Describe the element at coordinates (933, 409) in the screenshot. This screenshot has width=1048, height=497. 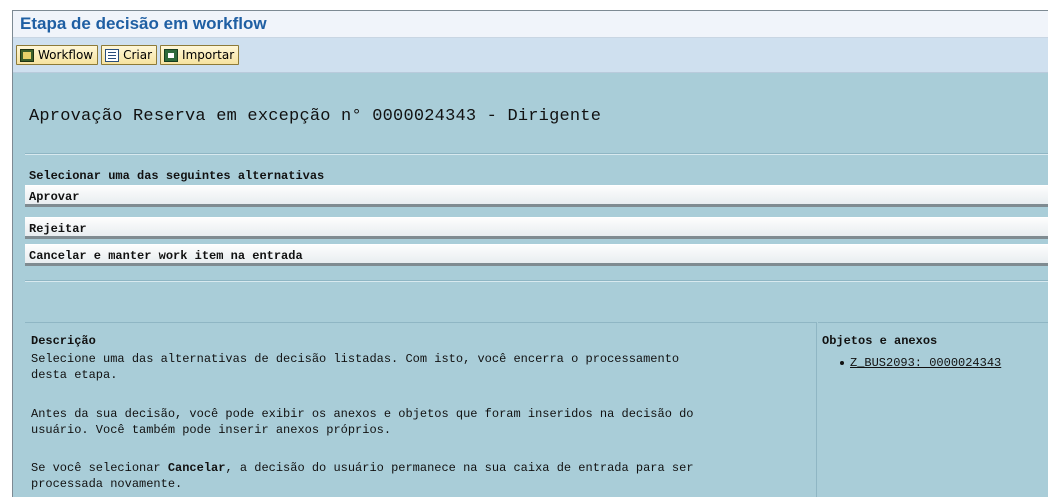
I see `objects-panel: Objetos e anexos Z_BUS2093: 0000024343` at that location.